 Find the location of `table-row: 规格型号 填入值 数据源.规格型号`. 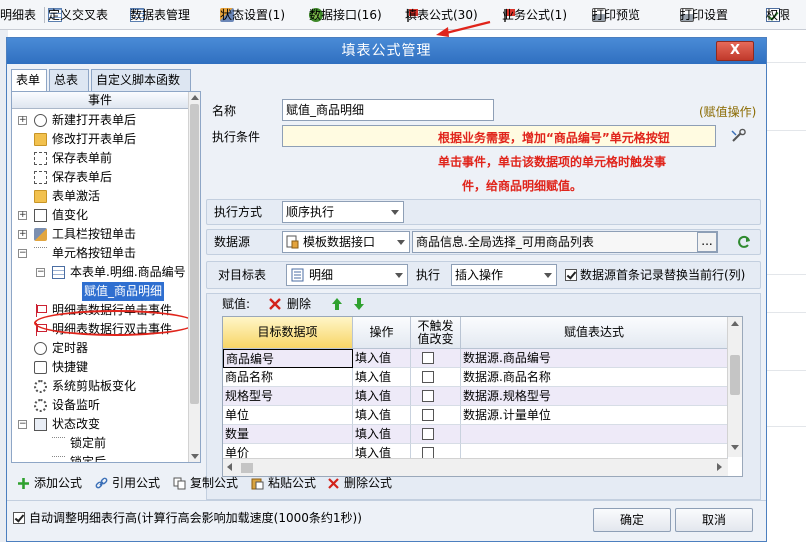

table-row: 规格型号 填入值 数据源.规格型号 is located at coordinates (482, 396).